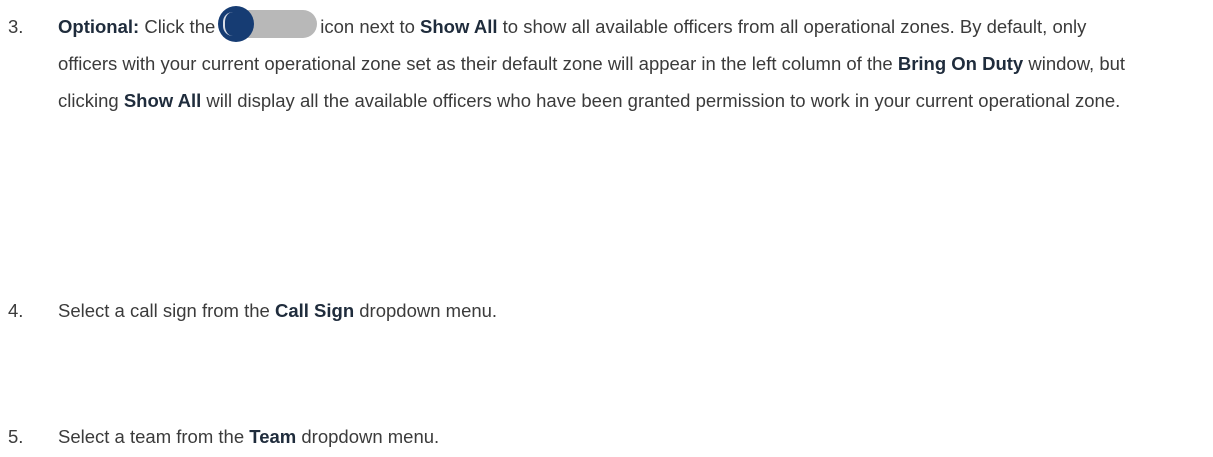 This screenshot has width=1213, height=457. Describe the element at coordinates (273, 436) in the screenshot. I see `team-label: Team` at that location.